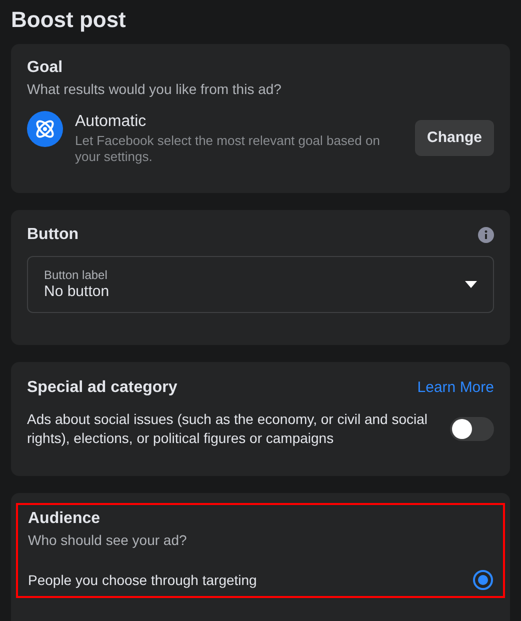 The image size is (521, 621). I want to click on section-heading: Goal, so click(45, 68).